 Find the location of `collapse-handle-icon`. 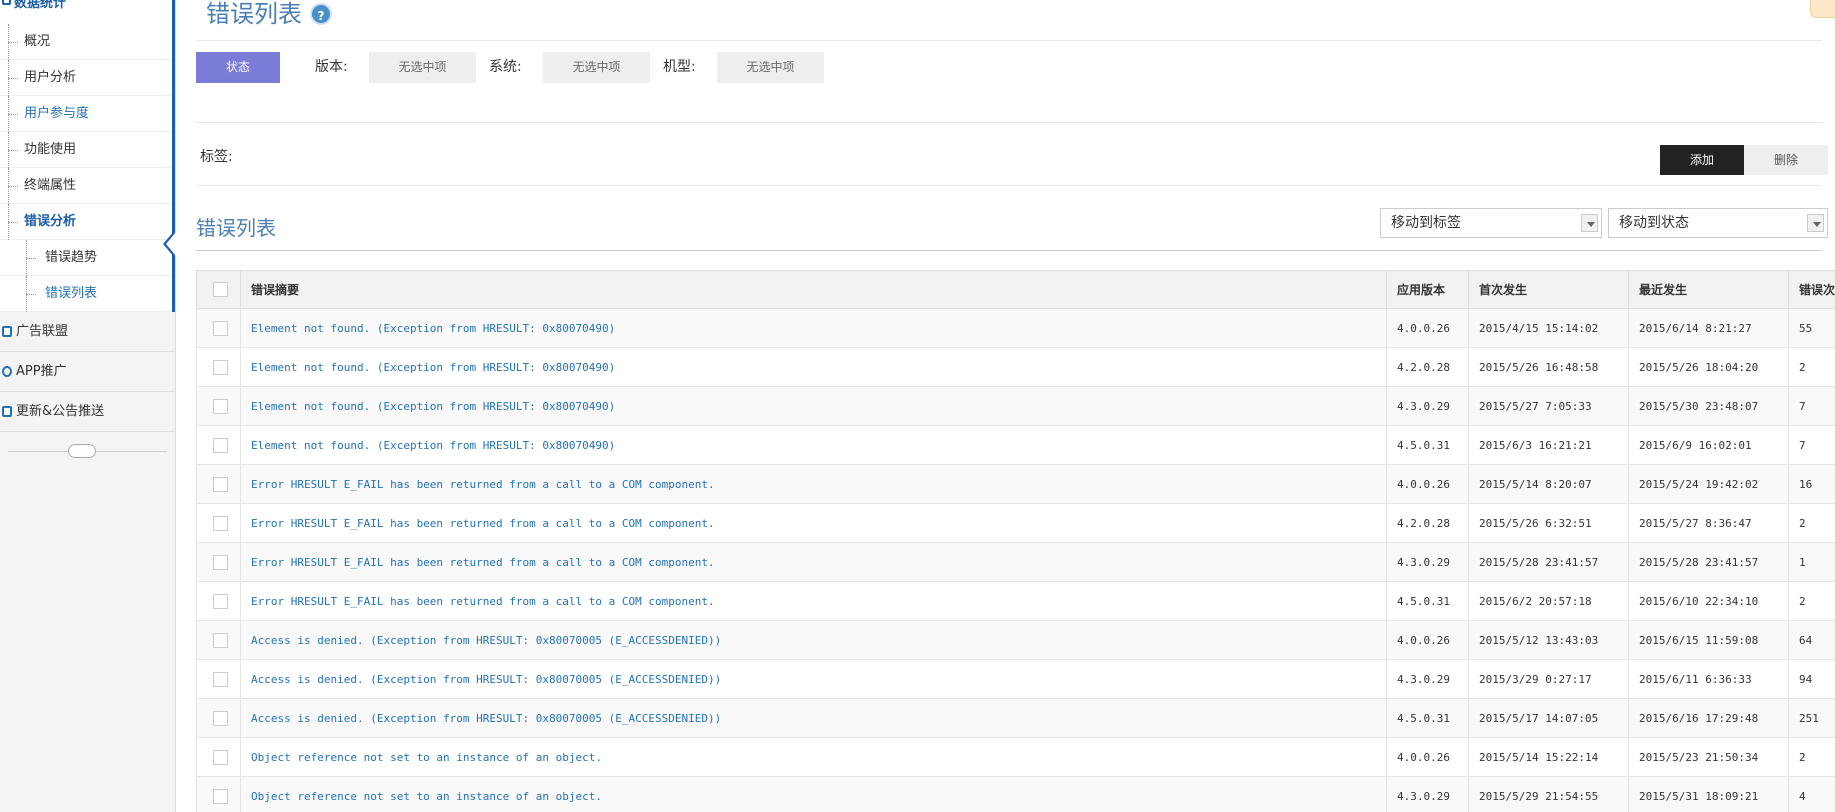

collapse-handle-icon is located at coordinates (82, 451).